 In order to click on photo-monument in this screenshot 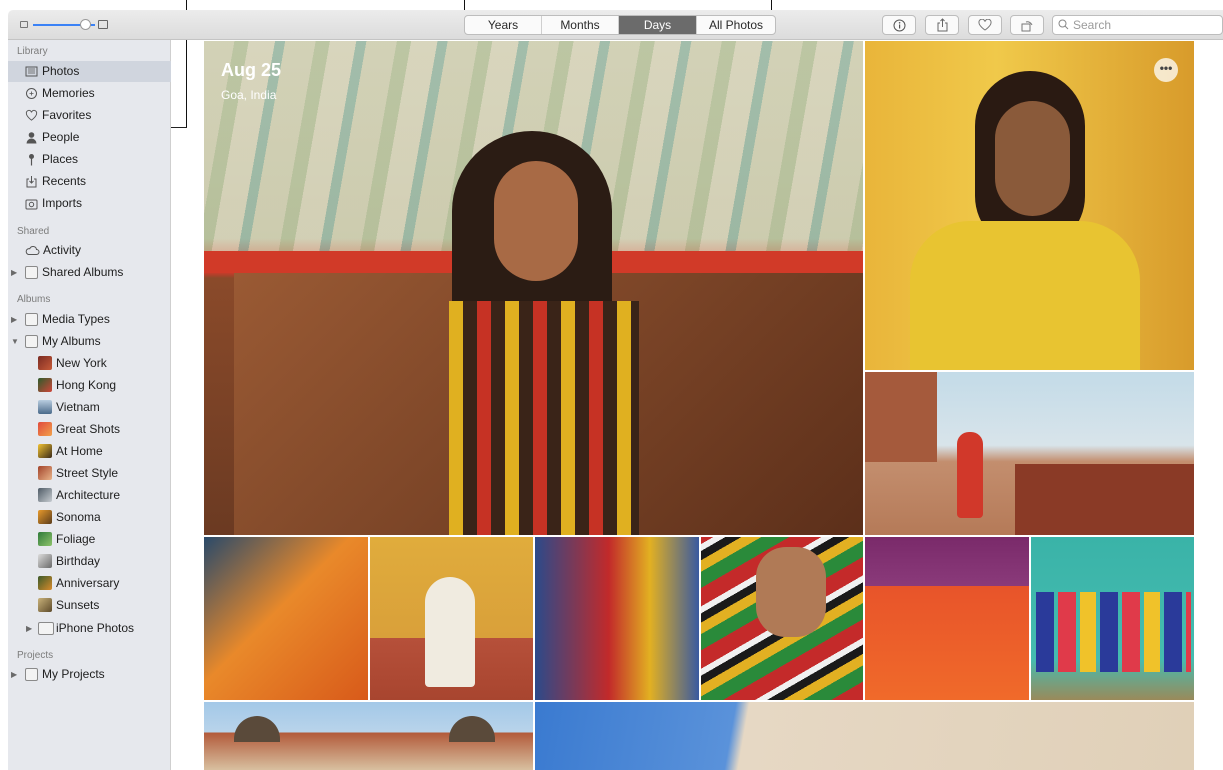, I will do `click(368, 736)`.